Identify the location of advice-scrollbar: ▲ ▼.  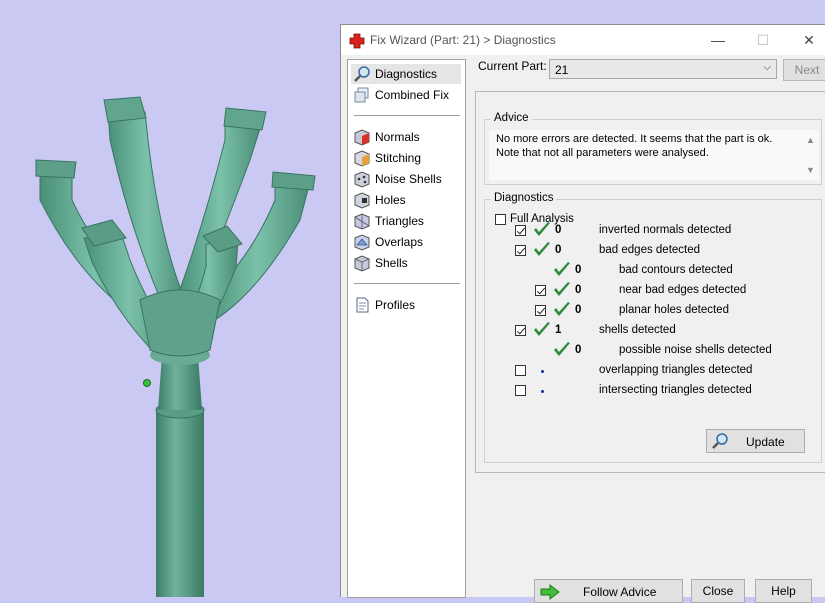
(811, 155).